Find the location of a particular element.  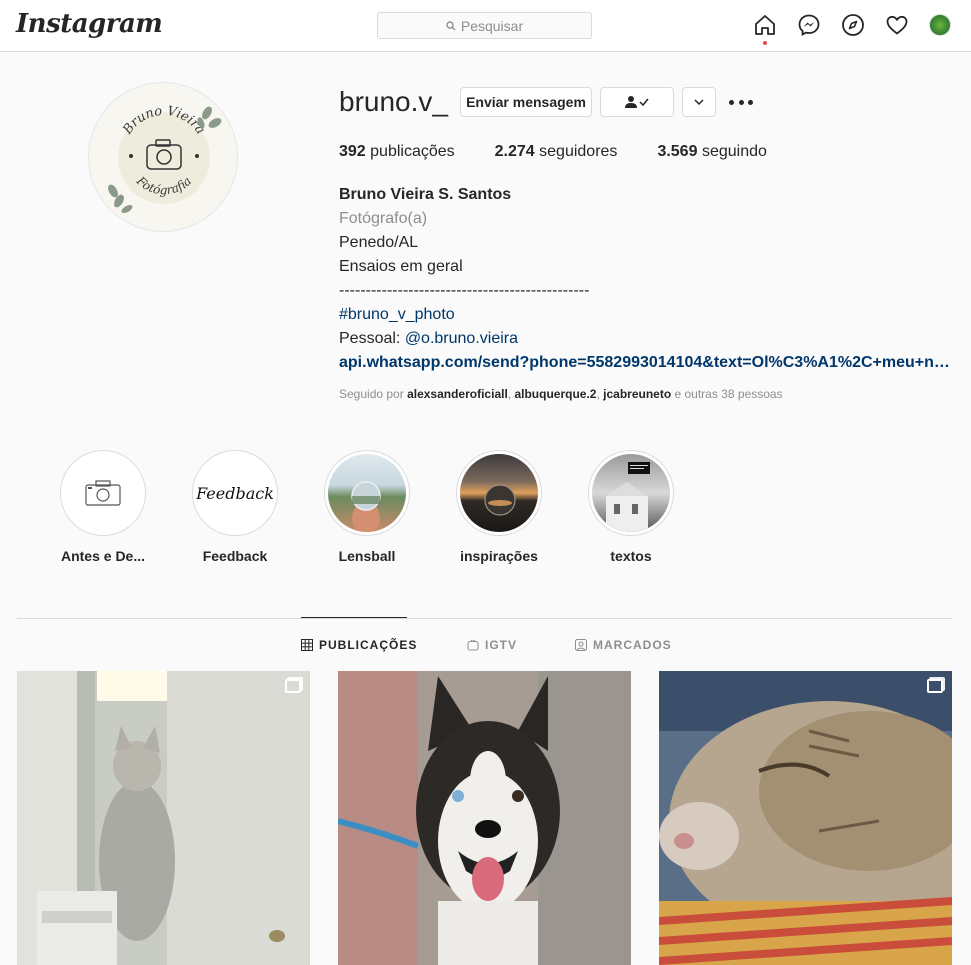

highlight-item: Feedback Feedback is located at coordinates (235, 507).